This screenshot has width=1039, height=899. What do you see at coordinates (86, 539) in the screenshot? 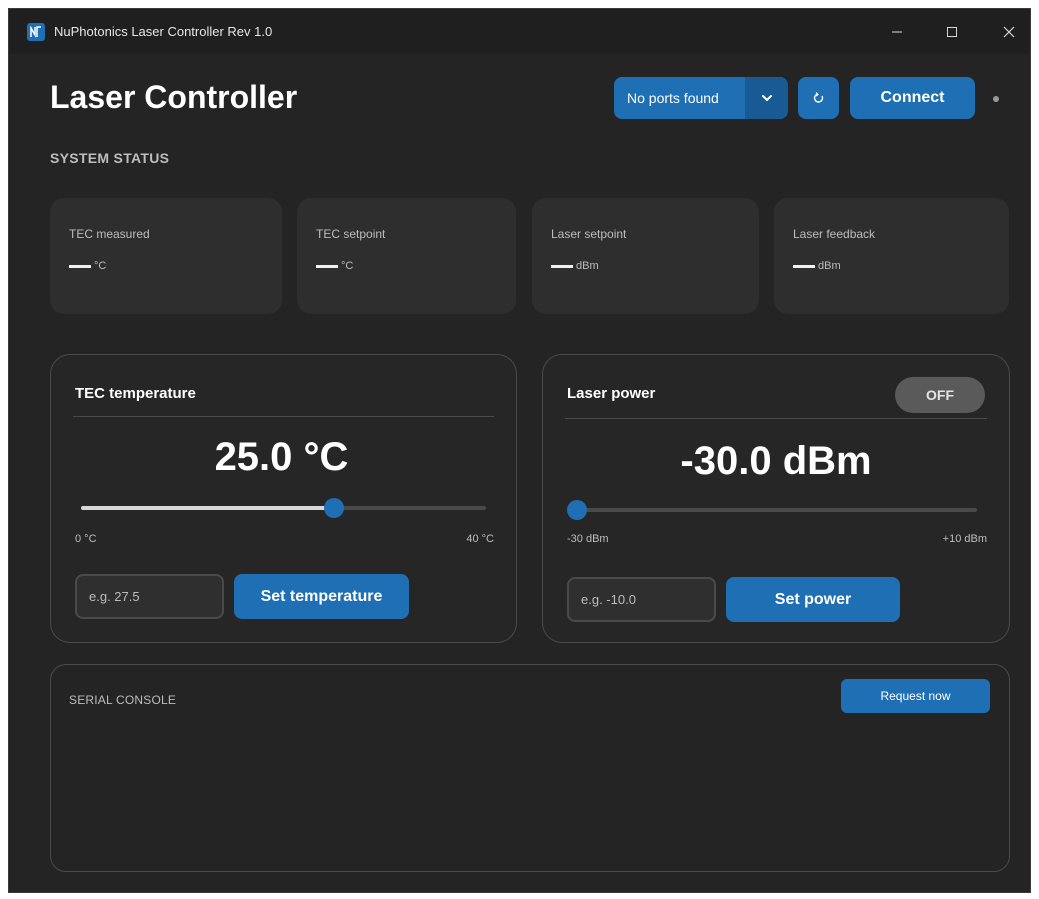
I see `tec-range-min: 0 °C` at bounding box center [86, 539].